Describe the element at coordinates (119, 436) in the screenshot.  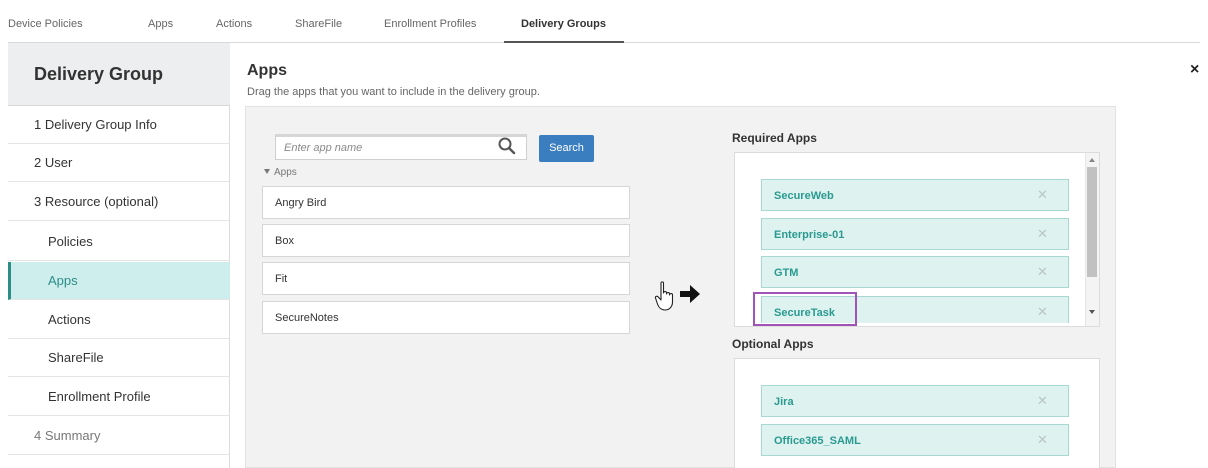
I see `sidebar-item-summary: 4 Summary` at that location.